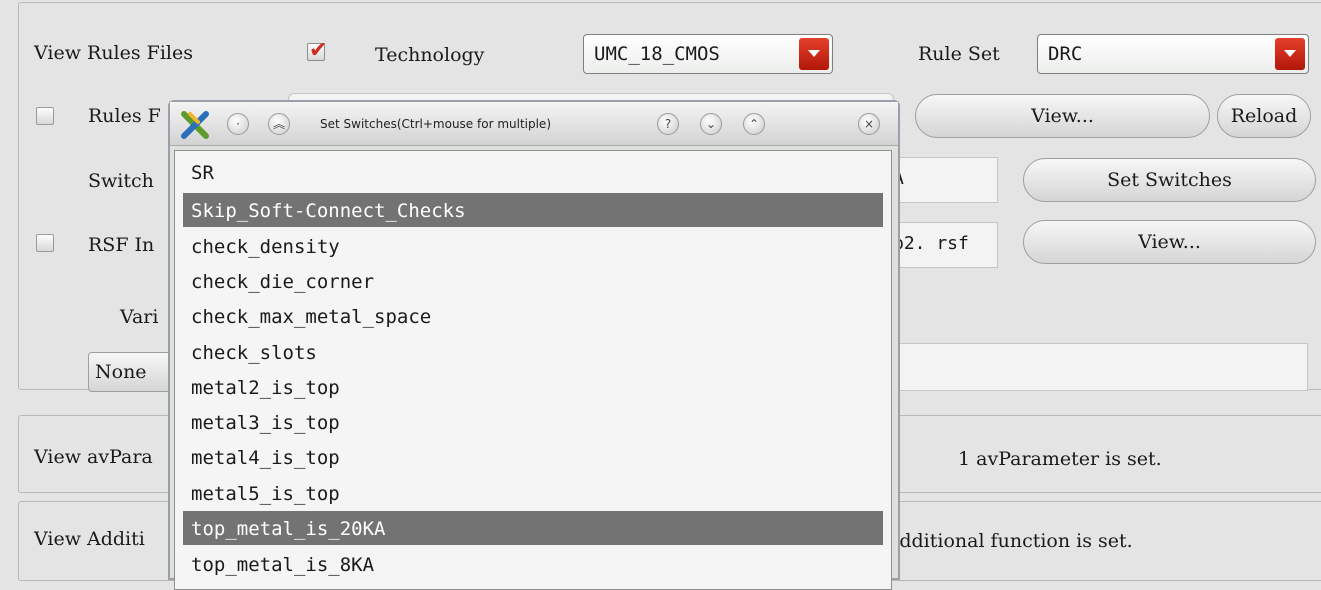 The image size is (1321, 590). What do you see at coordinates (121, 245) in the screenshot?
I see `rsf-label: RSF In` at bounding box center [121, 245].